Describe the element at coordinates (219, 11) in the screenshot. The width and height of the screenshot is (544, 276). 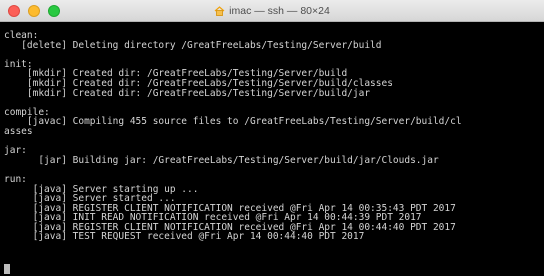
I see `home-icon` at that location.